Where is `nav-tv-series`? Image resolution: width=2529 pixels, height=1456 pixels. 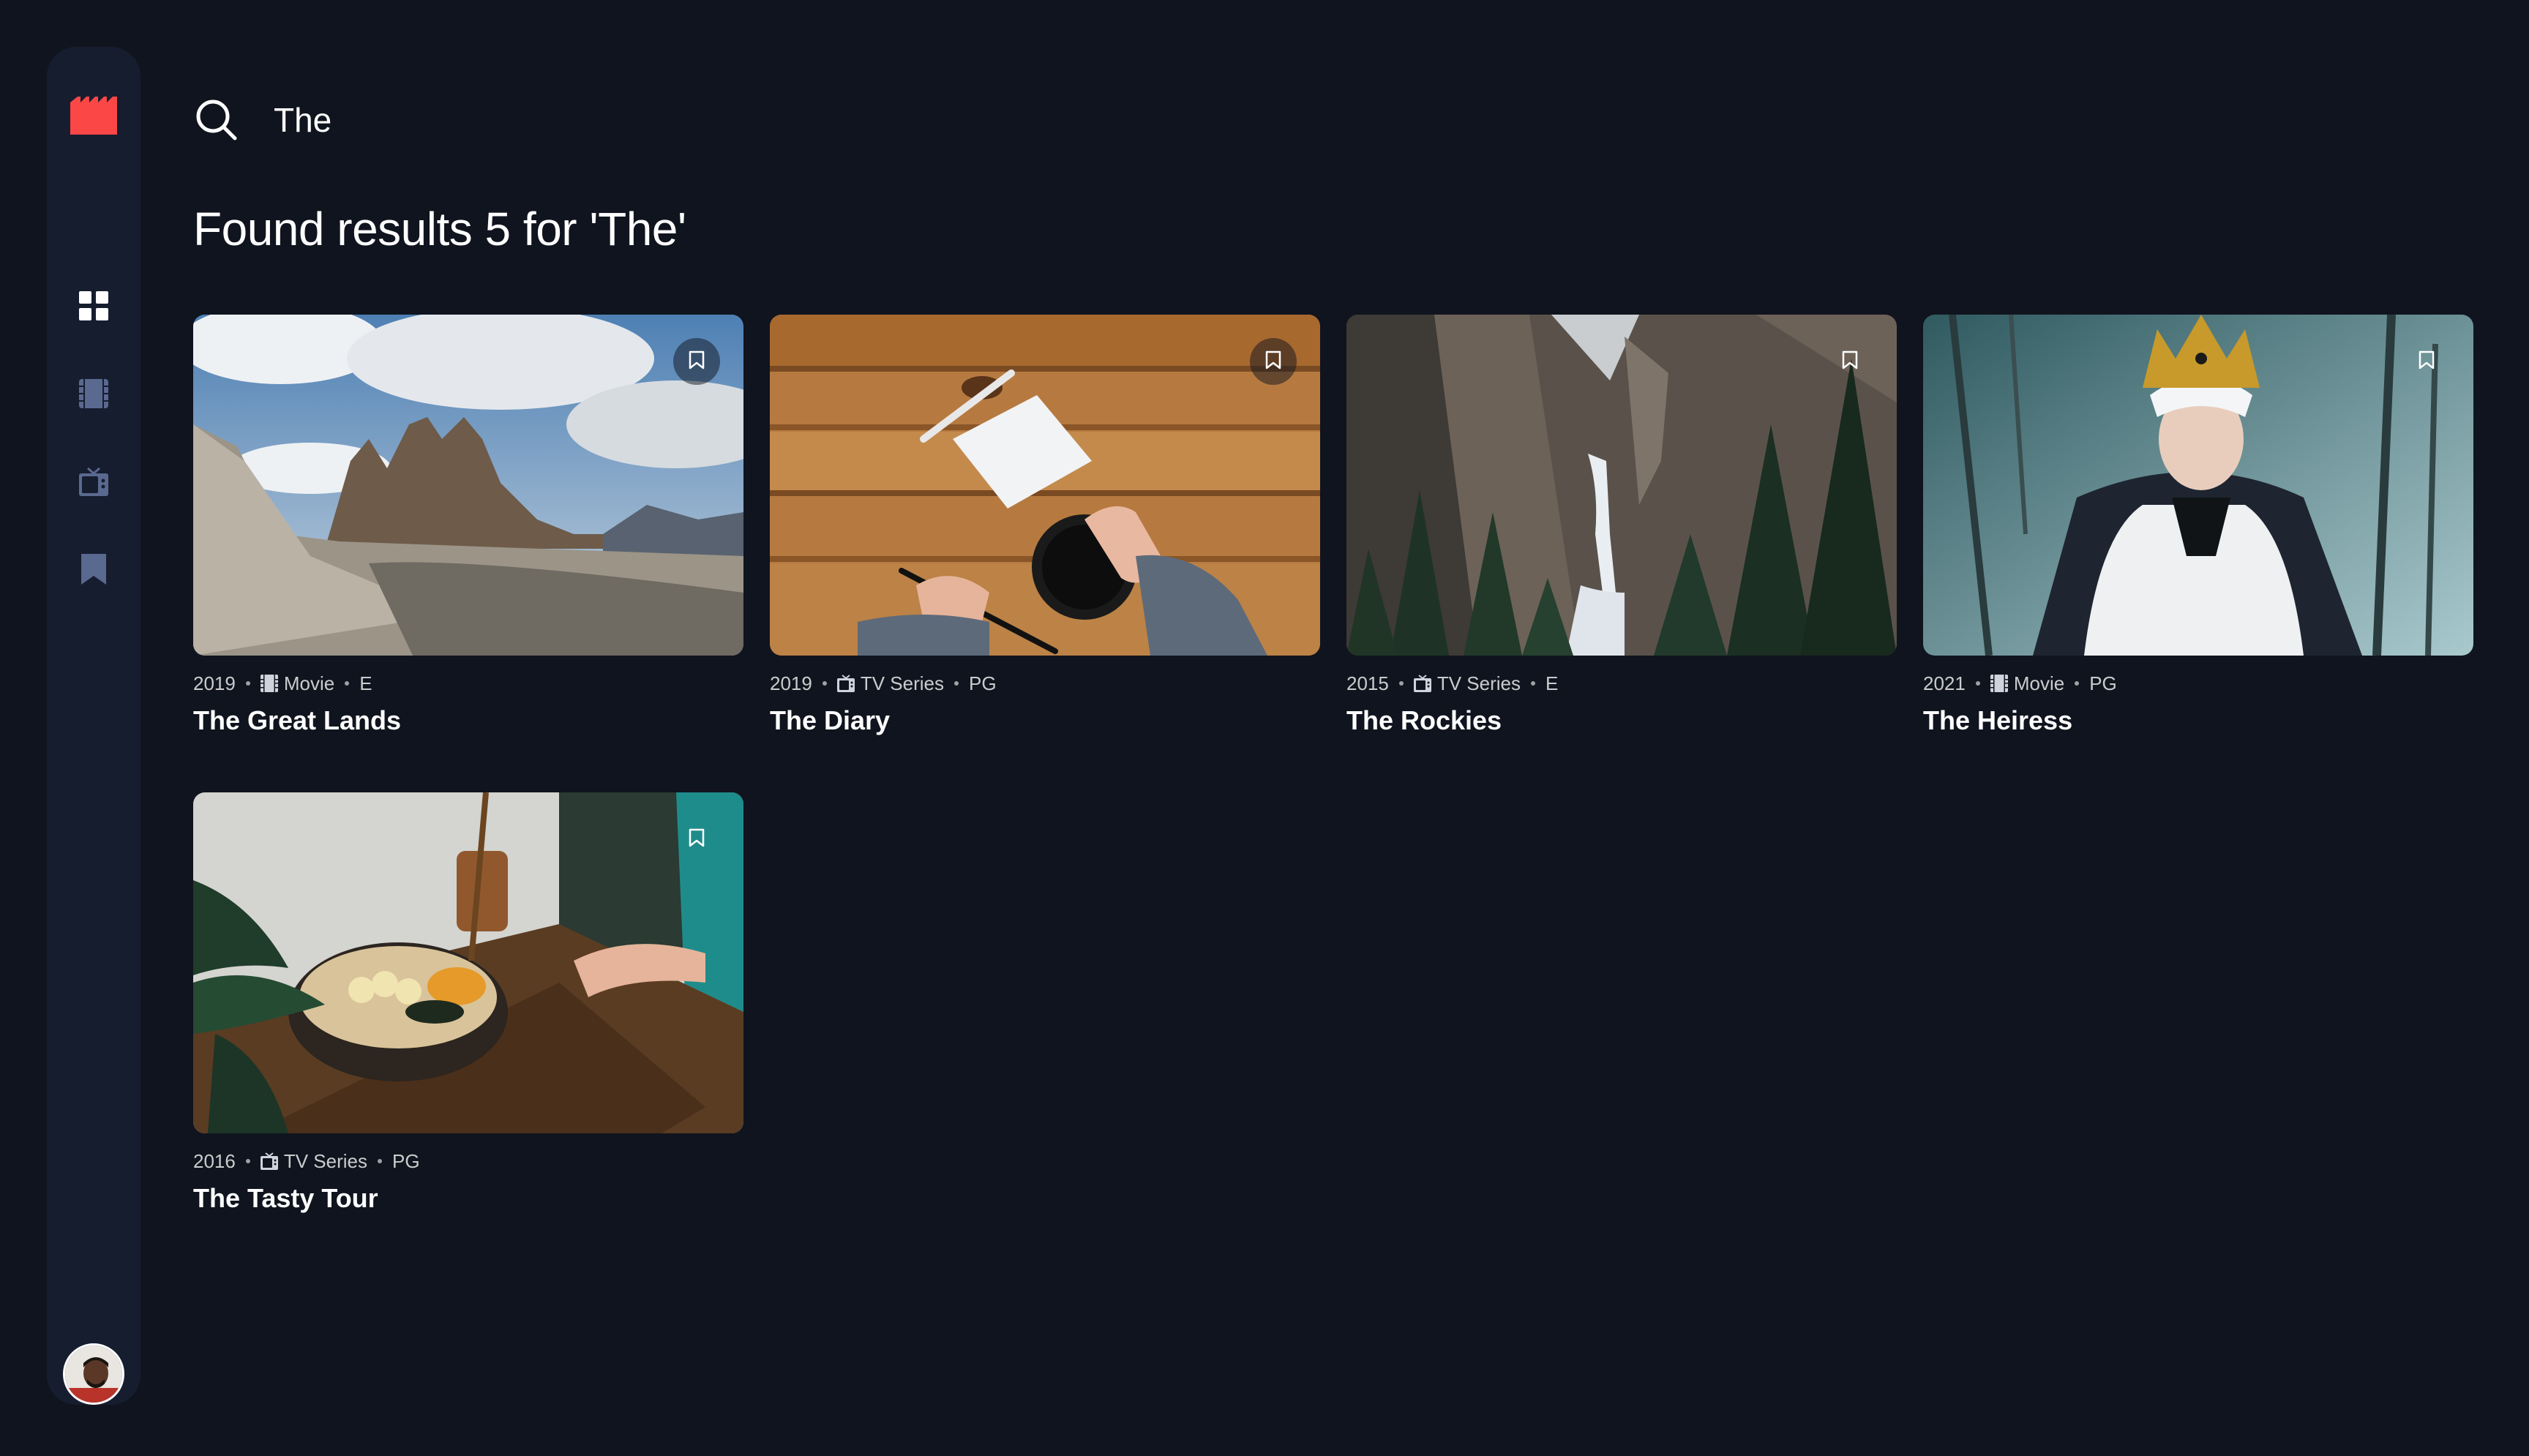
nav-tv-series is located at coordinates (94, 482).